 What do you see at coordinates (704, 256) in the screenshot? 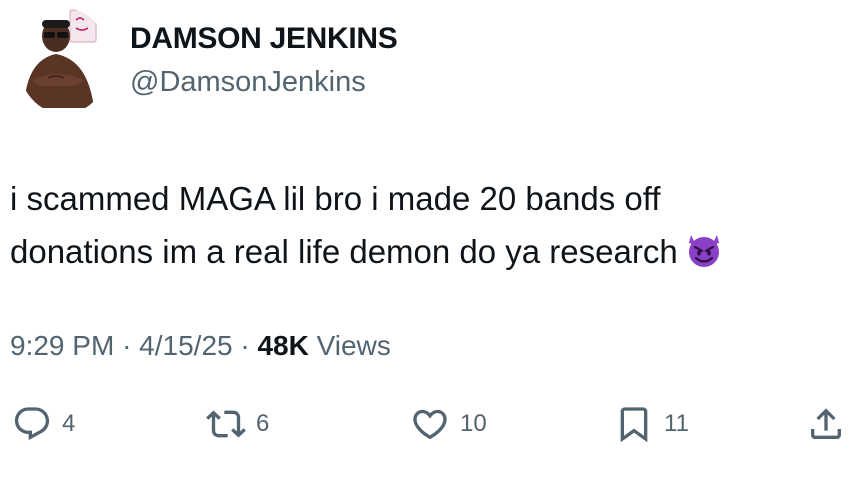
I see `smiling-devil-emoji-icon` at bounding box center [704, 256].